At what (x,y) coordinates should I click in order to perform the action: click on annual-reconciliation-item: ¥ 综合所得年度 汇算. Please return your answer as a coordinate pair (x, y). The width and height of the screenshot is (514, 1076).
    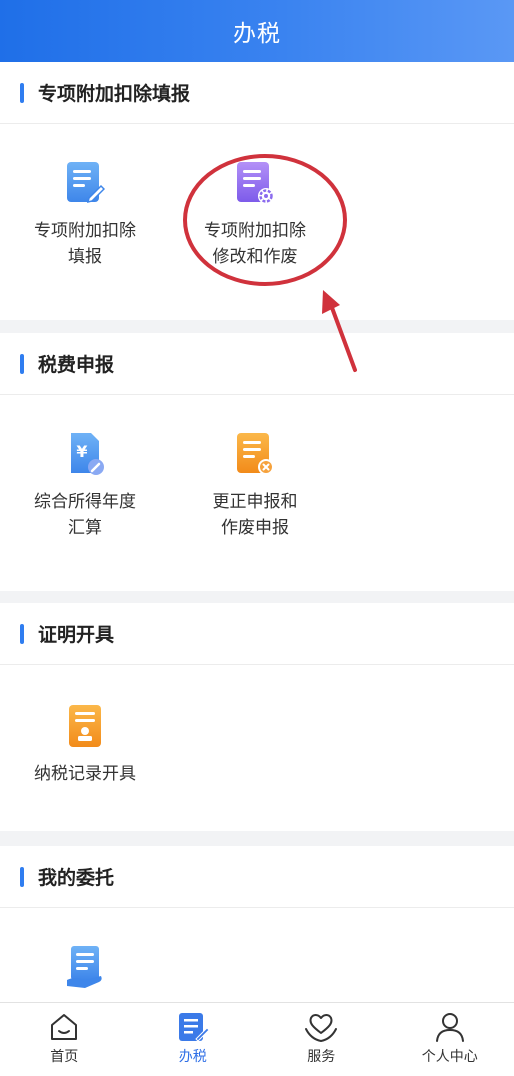
    Looking at the image, I should click on (85, 486).